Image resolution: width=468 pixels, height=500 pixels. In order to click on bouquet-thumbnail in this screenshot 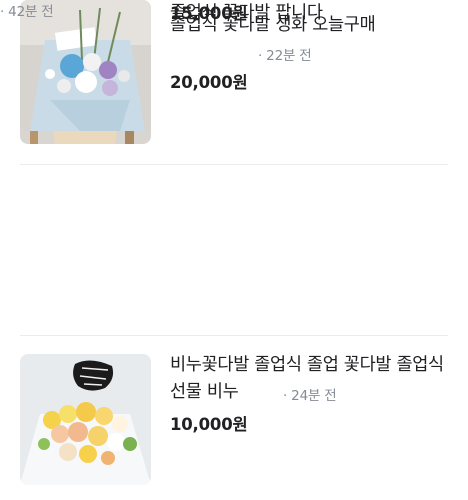, I will do `click(85, 419)`.